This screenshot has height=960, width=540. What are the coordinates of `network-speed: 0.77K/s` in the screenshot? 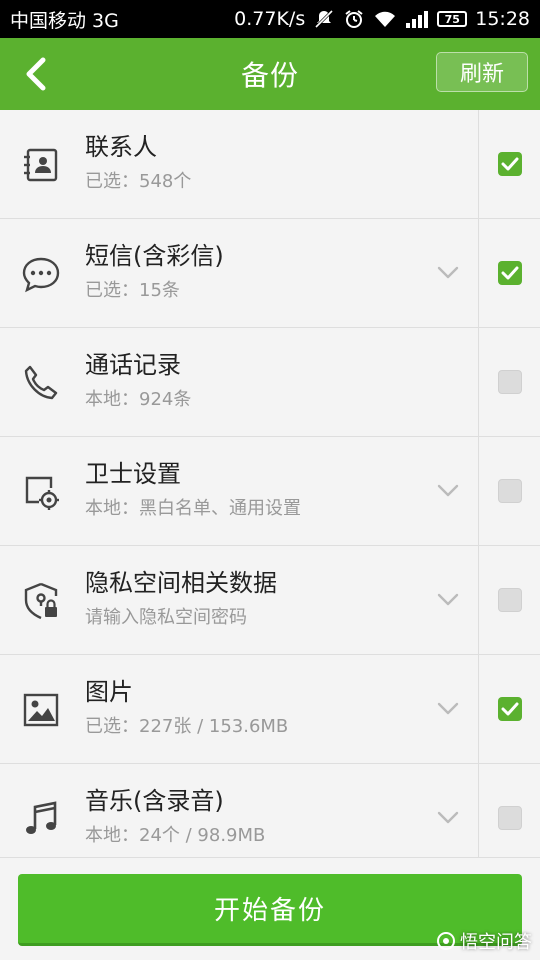 It's located at (270, 19).